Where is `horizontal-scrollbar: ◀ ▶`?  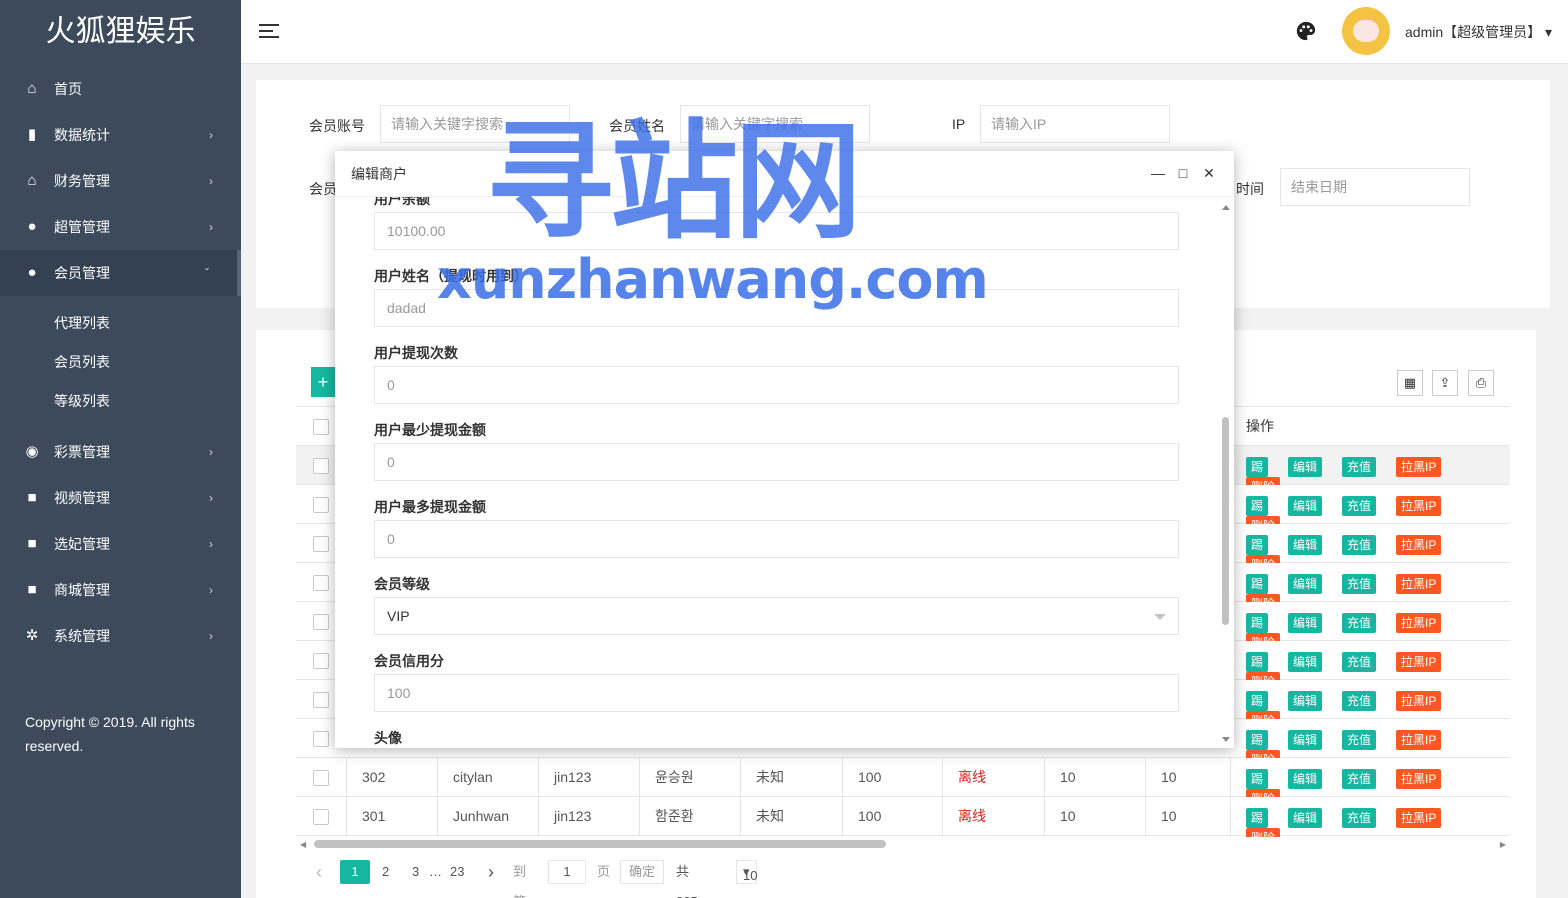 horizontal-scrollbar: ◀ ▶ is located at coordinates (903, 844).